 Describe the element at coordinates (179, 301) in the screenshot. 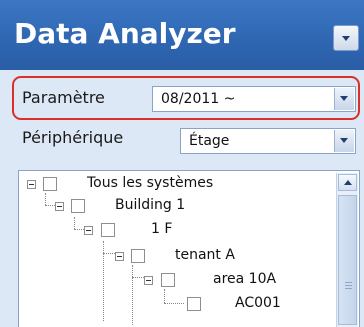

I see `tree-node: AC001` at that location.